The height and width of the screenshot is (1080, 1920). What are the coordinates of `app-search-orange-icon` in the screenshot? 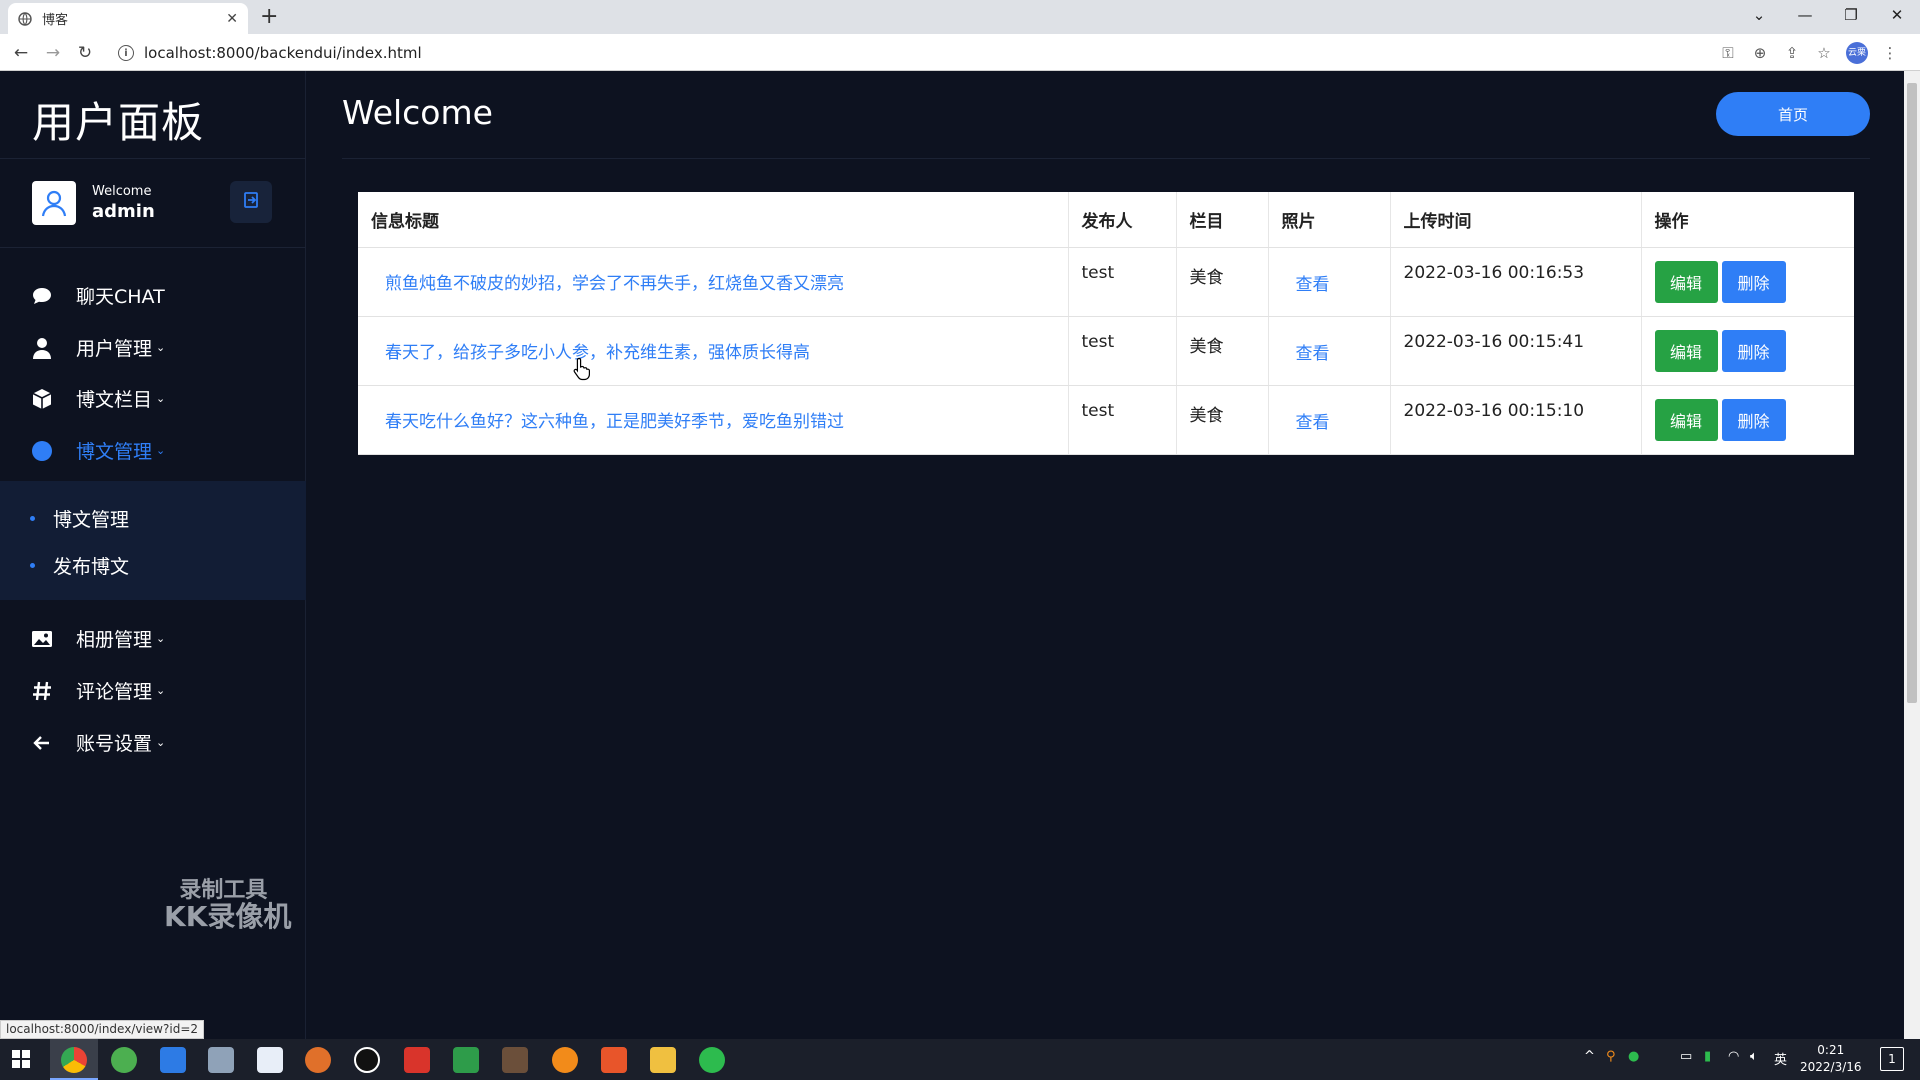 It's located at (565, 1060).